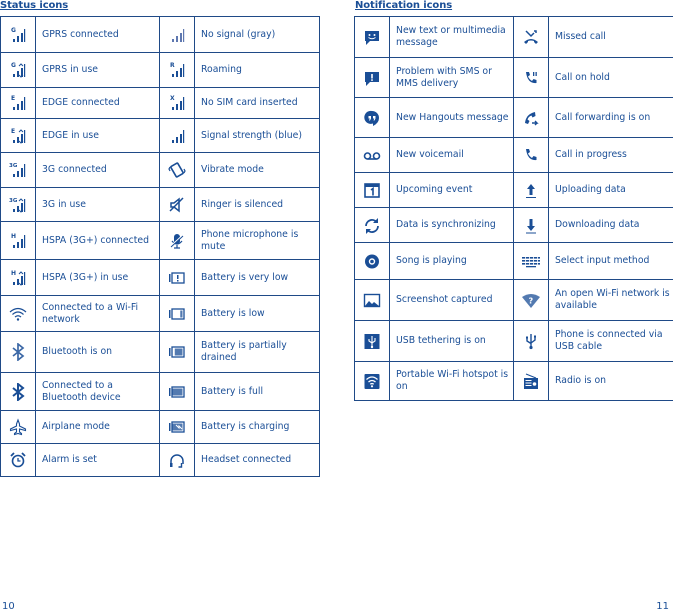 This screenshot has width=673, height=614. I want to click on description-cell: Phone microphone is mute, so click(257, 240).